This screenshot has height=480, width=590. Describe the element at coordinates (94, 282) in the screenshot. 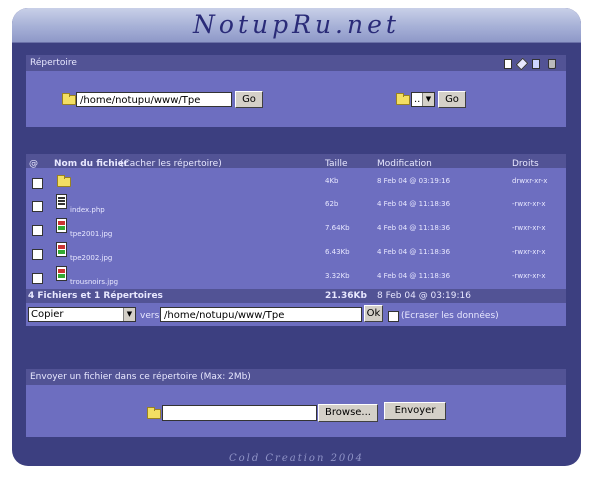

I see `file-name: trousnoirs.jpg` at that location.